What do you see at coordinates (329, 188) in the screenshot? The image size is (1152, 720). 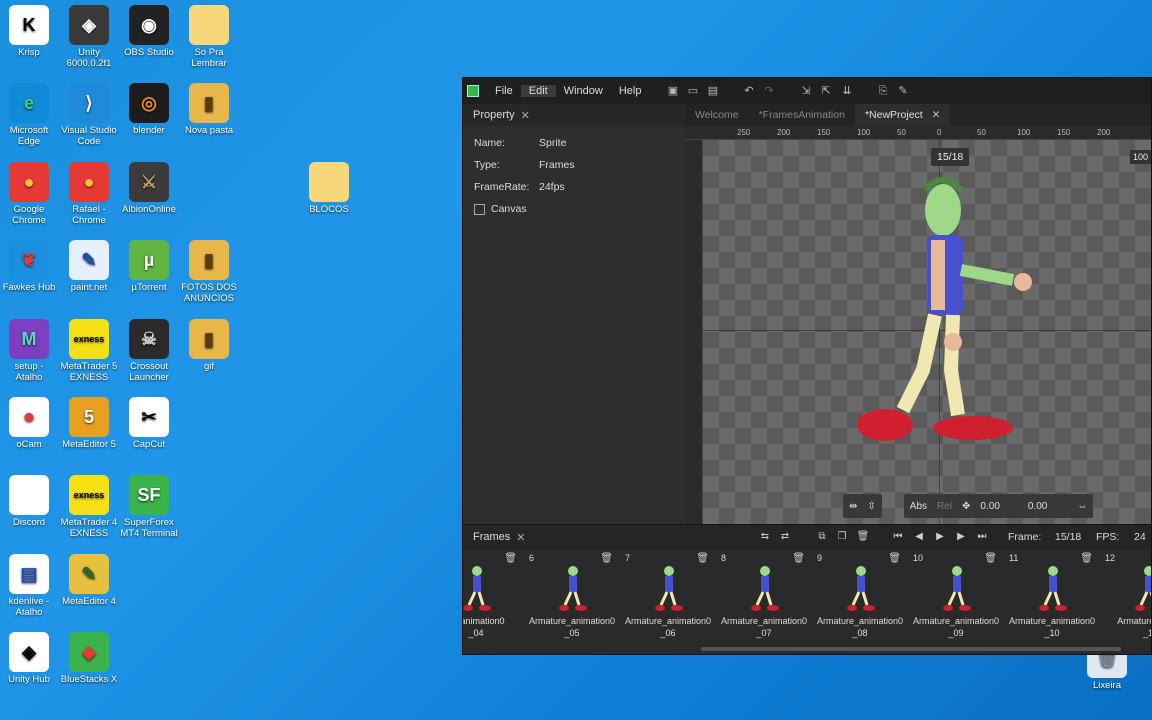 I see `desktop-shortcut: BLOCOS` at bounding box center [329, 188].